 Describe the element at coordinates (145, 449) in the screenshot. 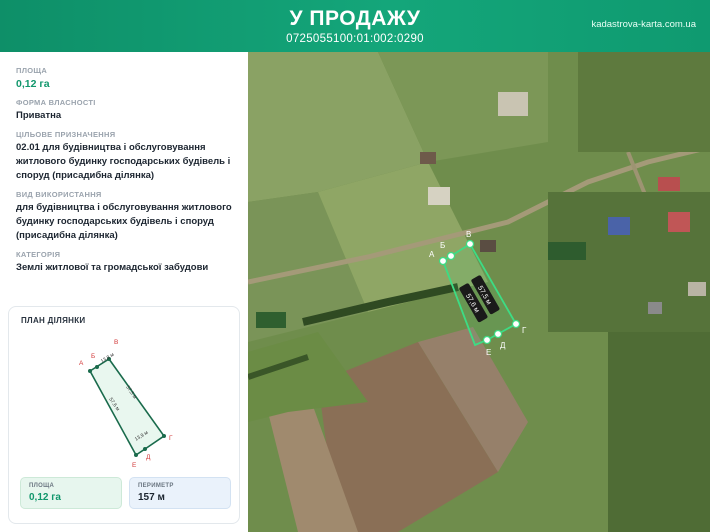

I see `plan-vertex-d` at that location.